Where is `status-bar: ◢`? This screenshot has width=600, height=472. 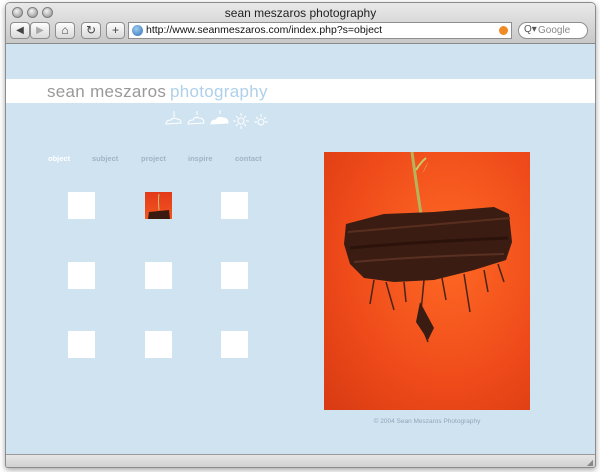 status-bar: ◢ is located at coordinates (300, 460).